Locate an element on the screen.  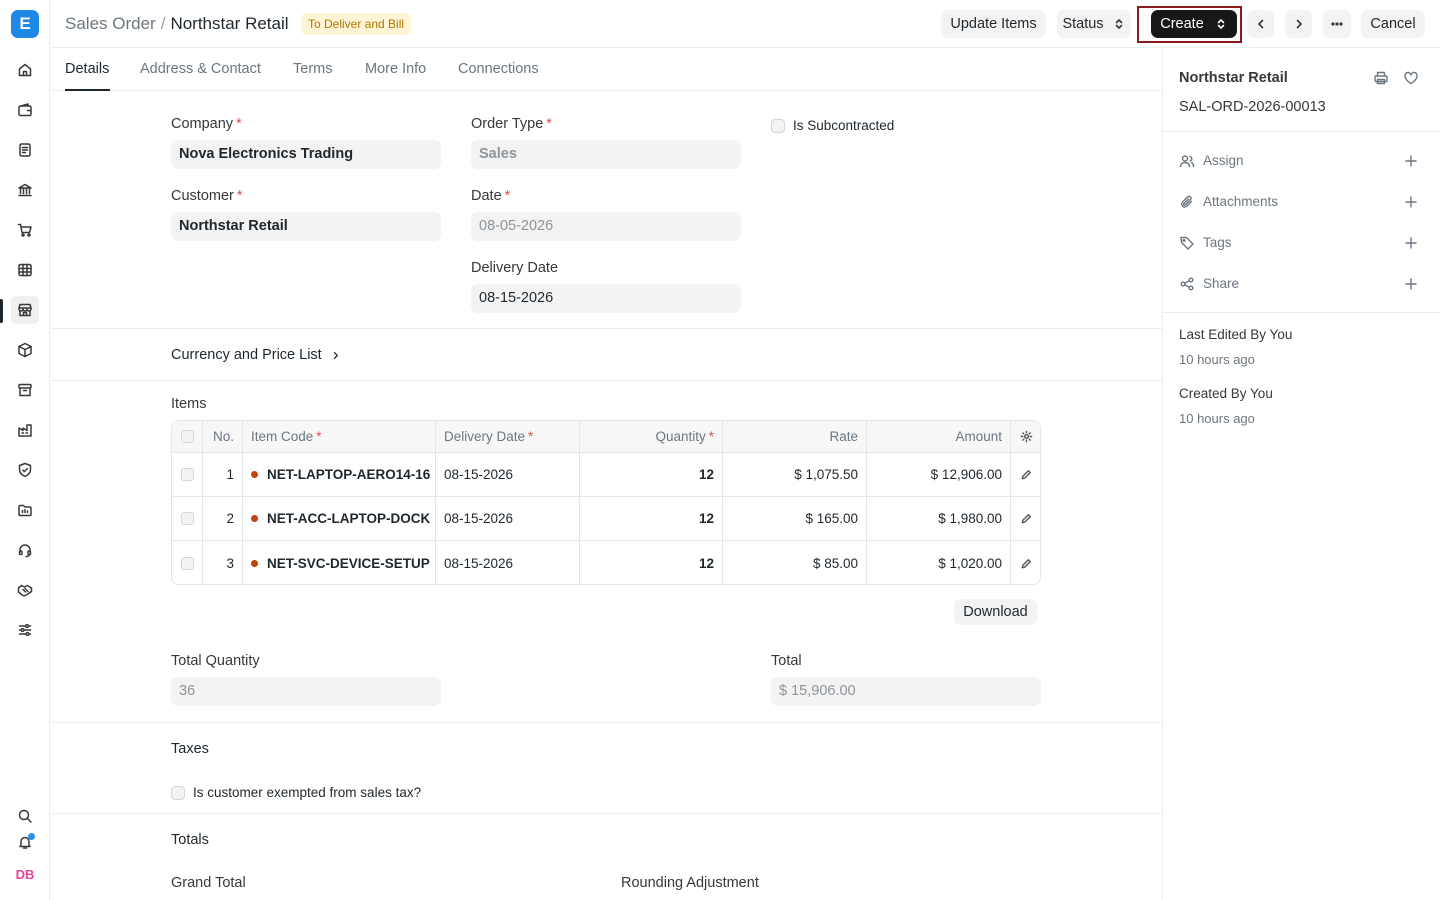
currency-price-list-section: Currency and Price List is located at coordinates (256, 355).